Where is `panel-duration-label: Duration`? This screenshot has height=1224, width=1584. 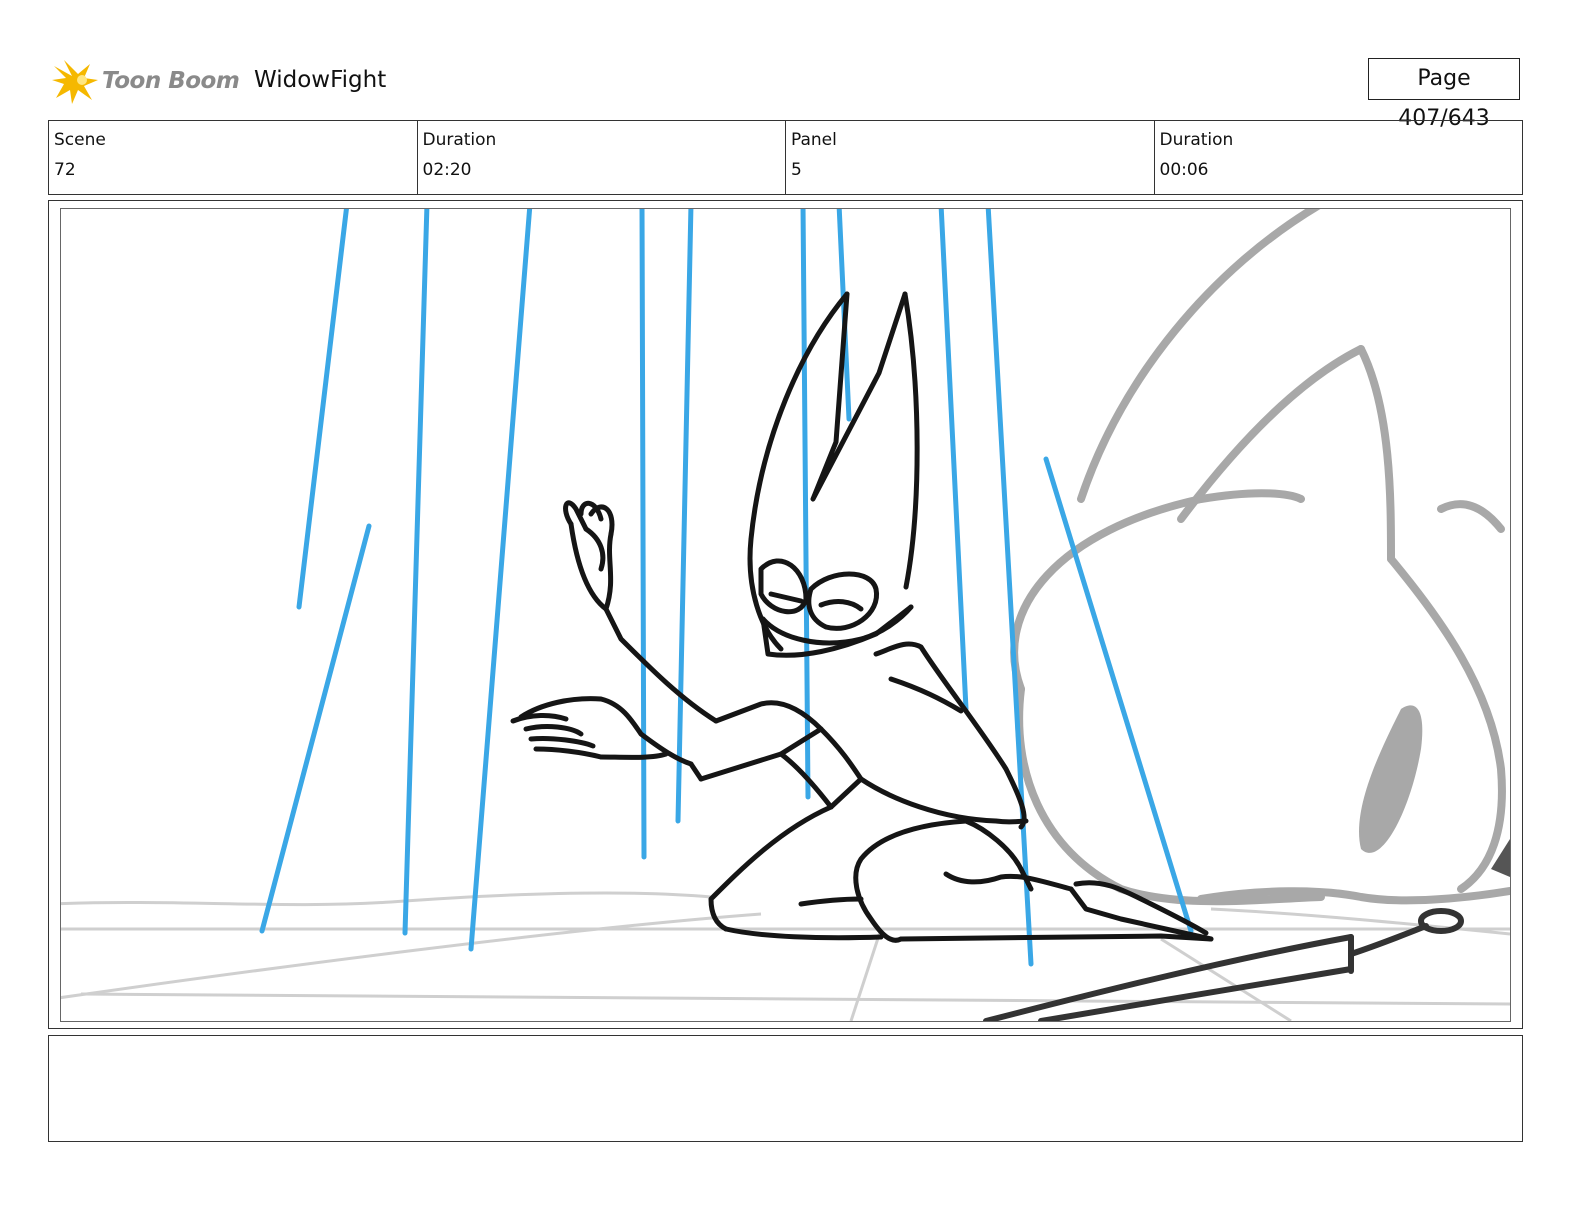
panel-duration-label: Duration is located at coordinates (1196, 140).